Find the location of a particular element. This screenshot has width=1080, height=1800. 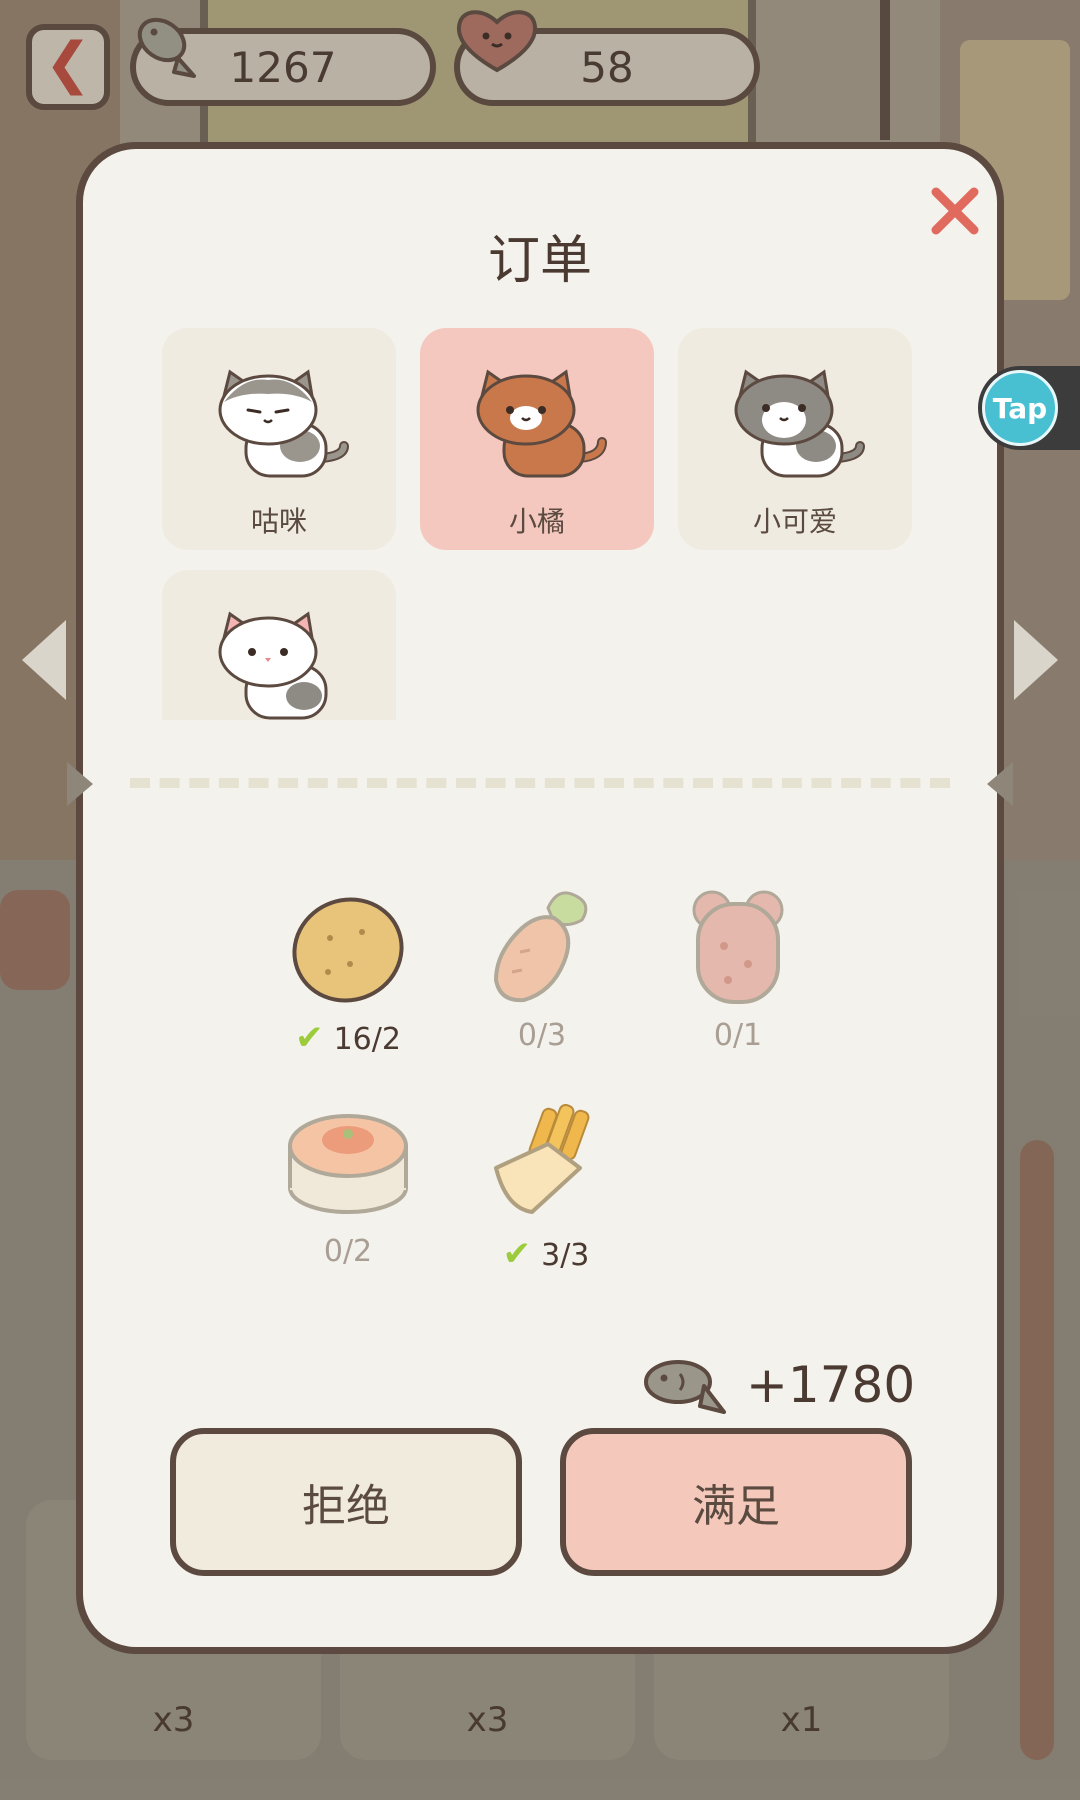

item-progress: 0/2 is located at coordinates (348, 1251).